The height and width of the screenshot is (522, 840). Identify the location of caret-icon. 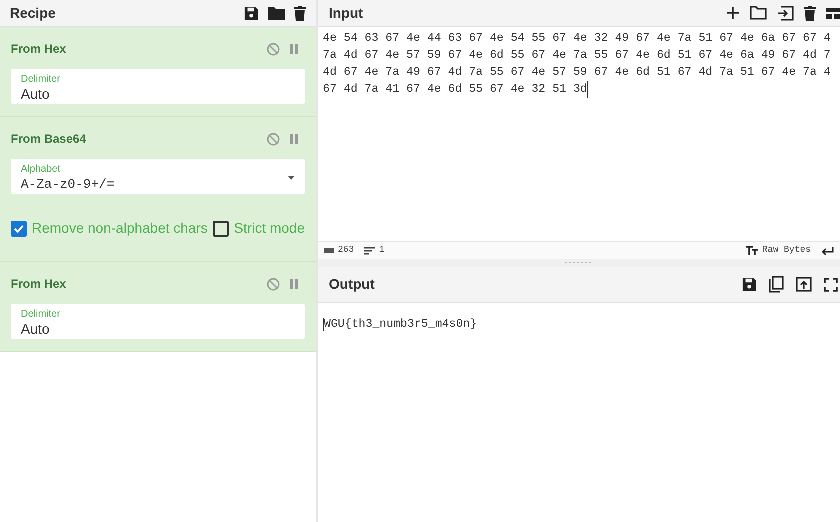
(291, 178).